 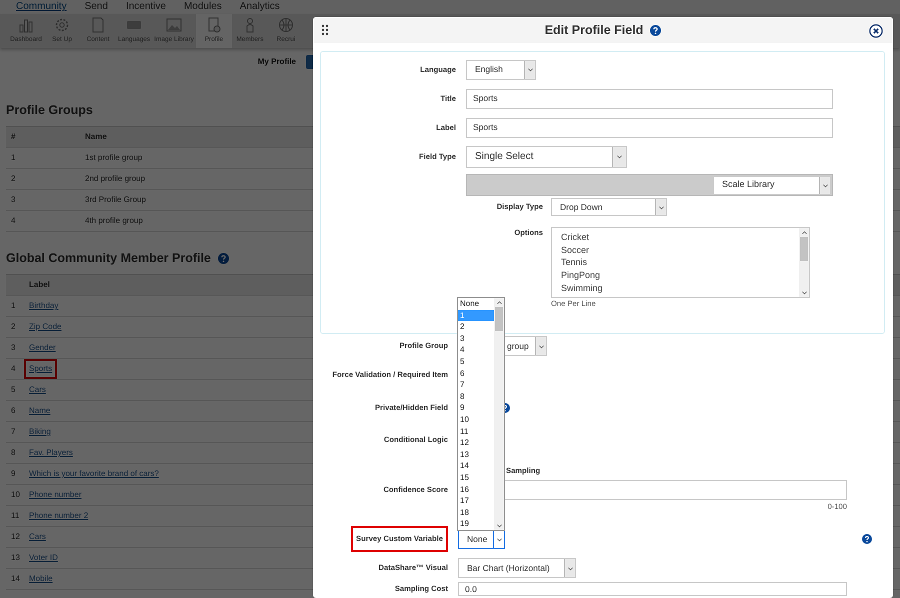 I want to click on drag-handle-icon, so click(x=325, y=30).